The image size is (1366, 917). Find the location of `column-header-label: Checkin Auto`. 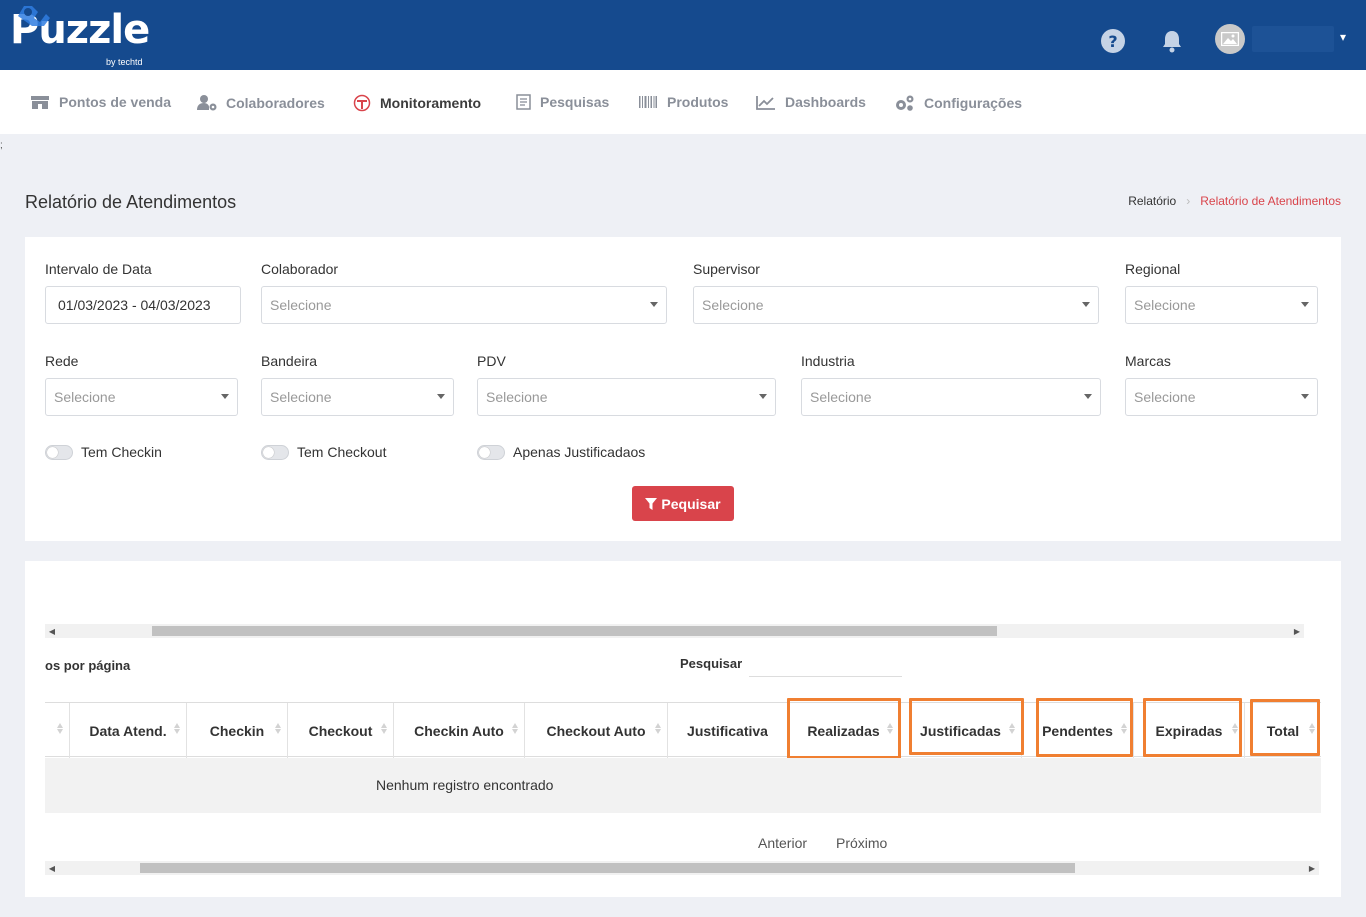

column-header-label: Checkin Auto is located at coordinates (459, 730).